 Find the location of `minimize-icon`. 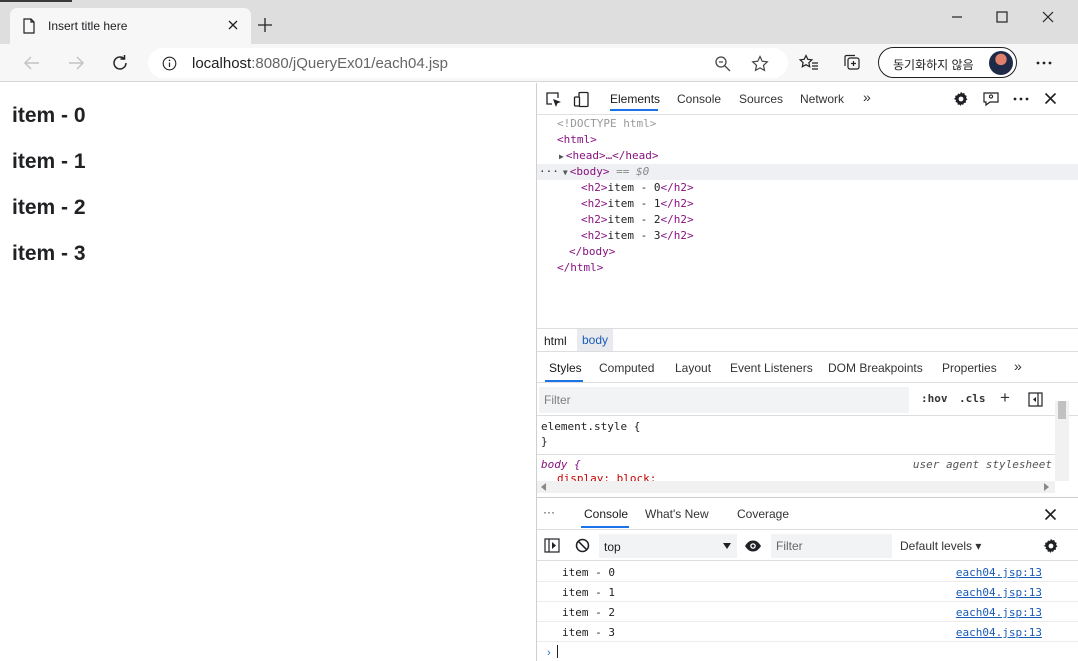

minimize-icon is located at coordinates (957, 17).